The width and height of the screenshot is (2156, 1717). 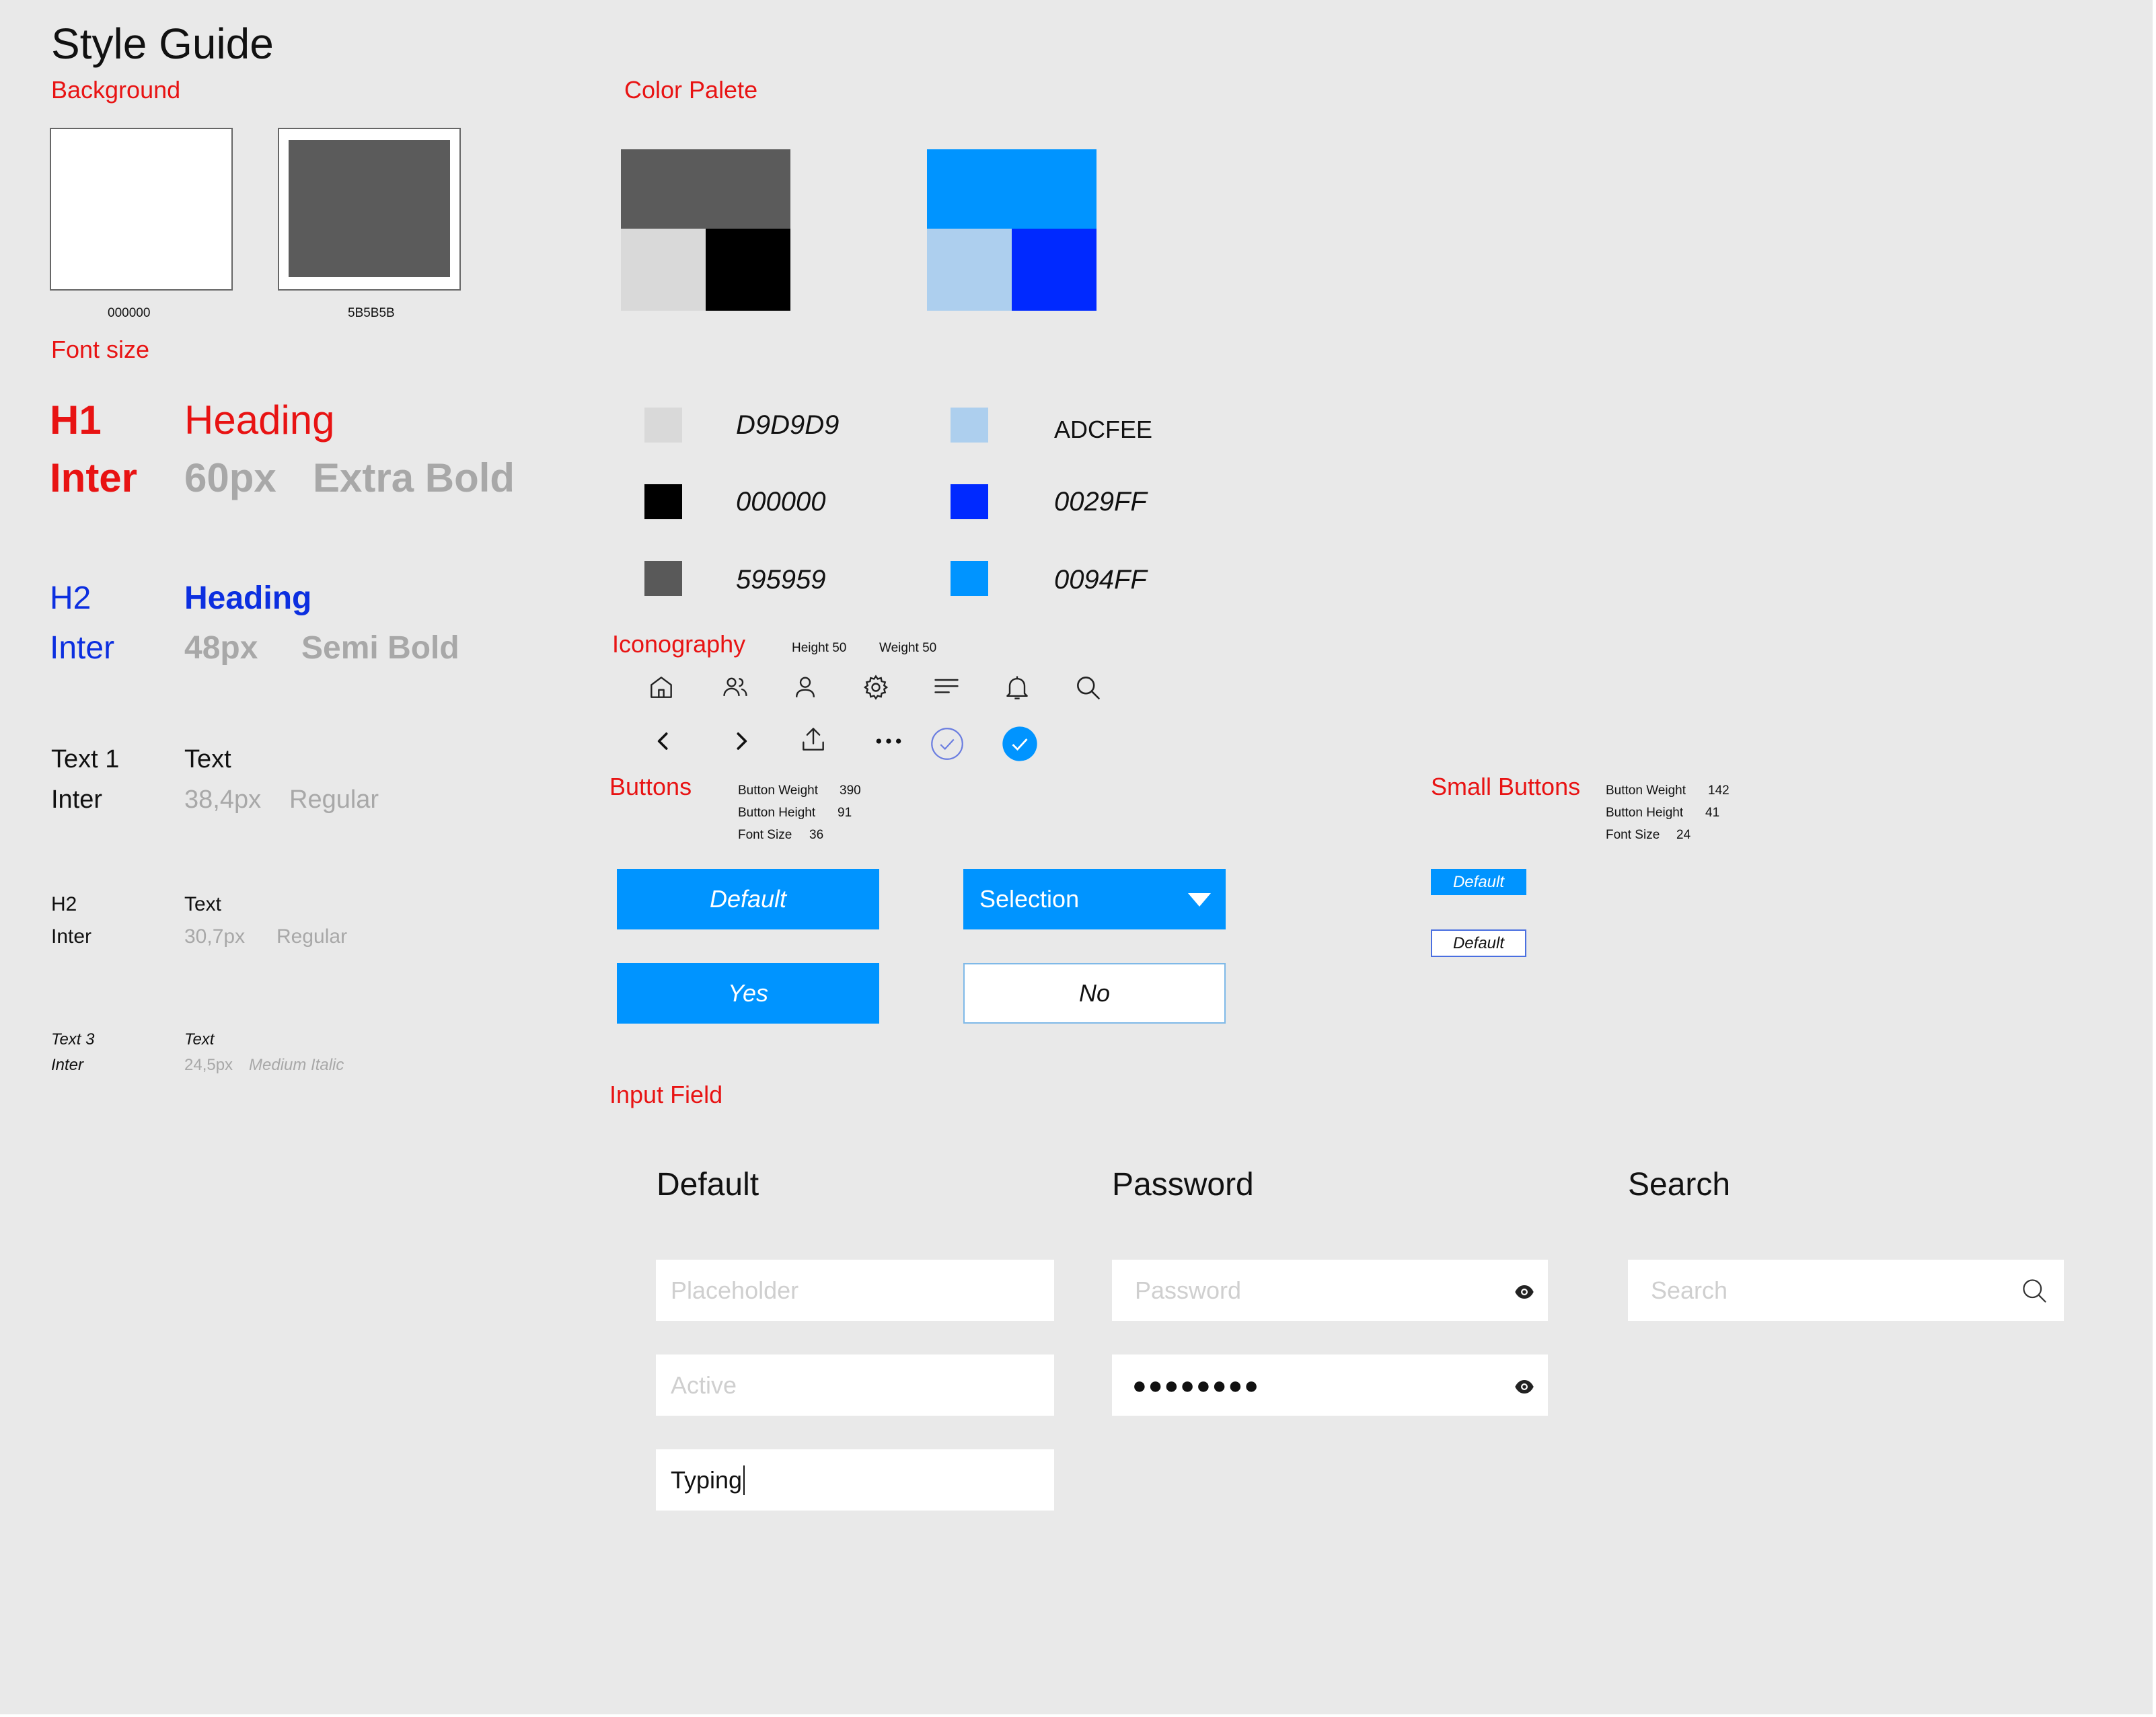 What do you see at coordinates (85, 759) in the screenshot?
I see `text1-tag: Text 1` at bounding box center [85, 759].